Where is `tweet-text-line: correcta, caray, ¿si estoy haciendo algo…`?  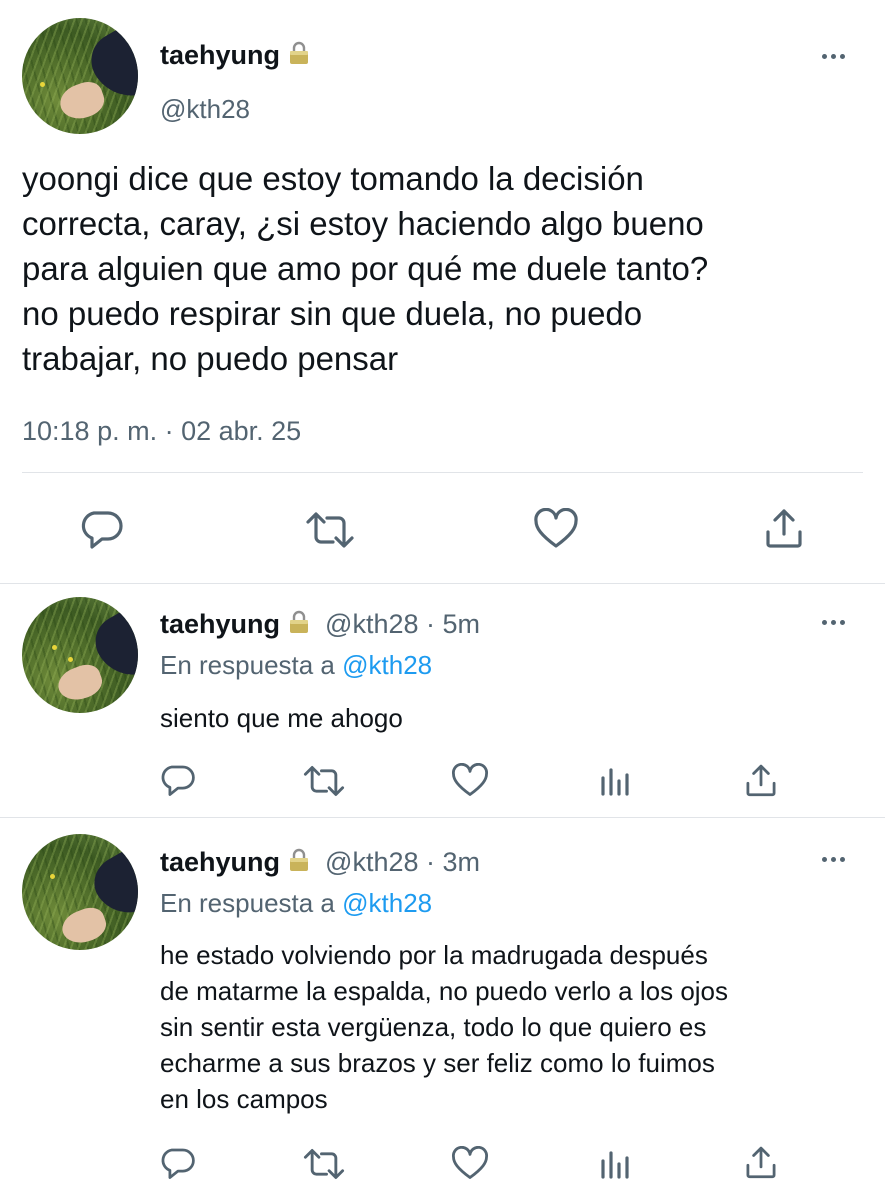
tweet-text-line: correcta, caray, ¿si estoy haciendo algo… is located at coordinates (363, 223).